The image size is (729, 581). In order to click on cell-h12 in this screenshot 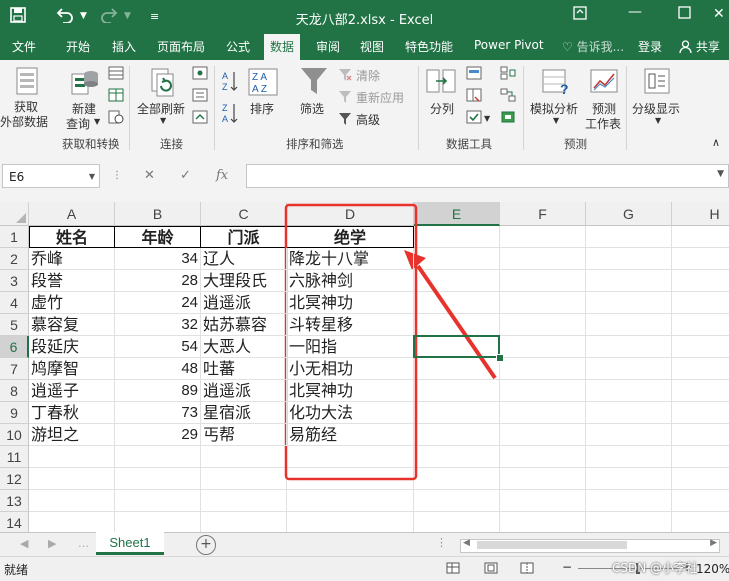, I will do `click(700, 479)`.